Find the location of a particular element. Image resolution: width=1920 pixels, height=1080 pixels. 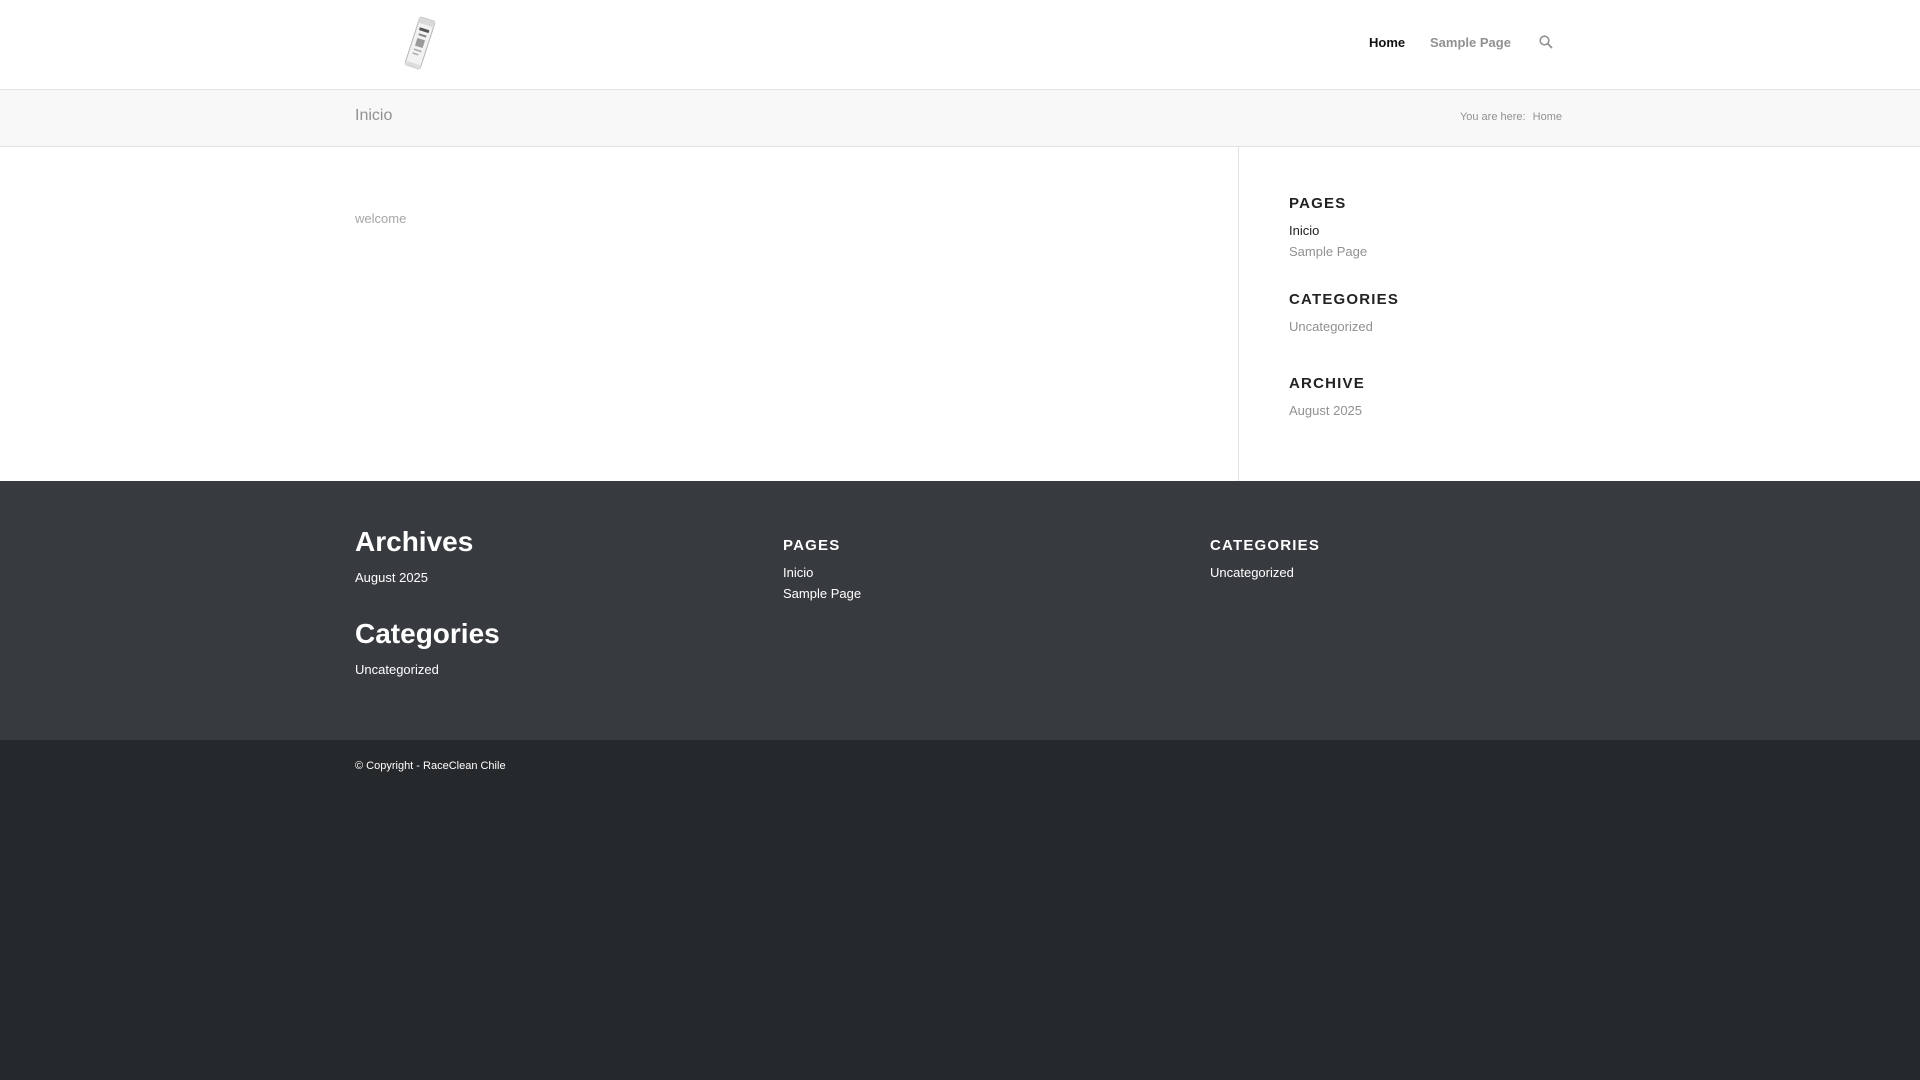

footer-link-august-2025: August 2025 is located at coordinates (391, 577).